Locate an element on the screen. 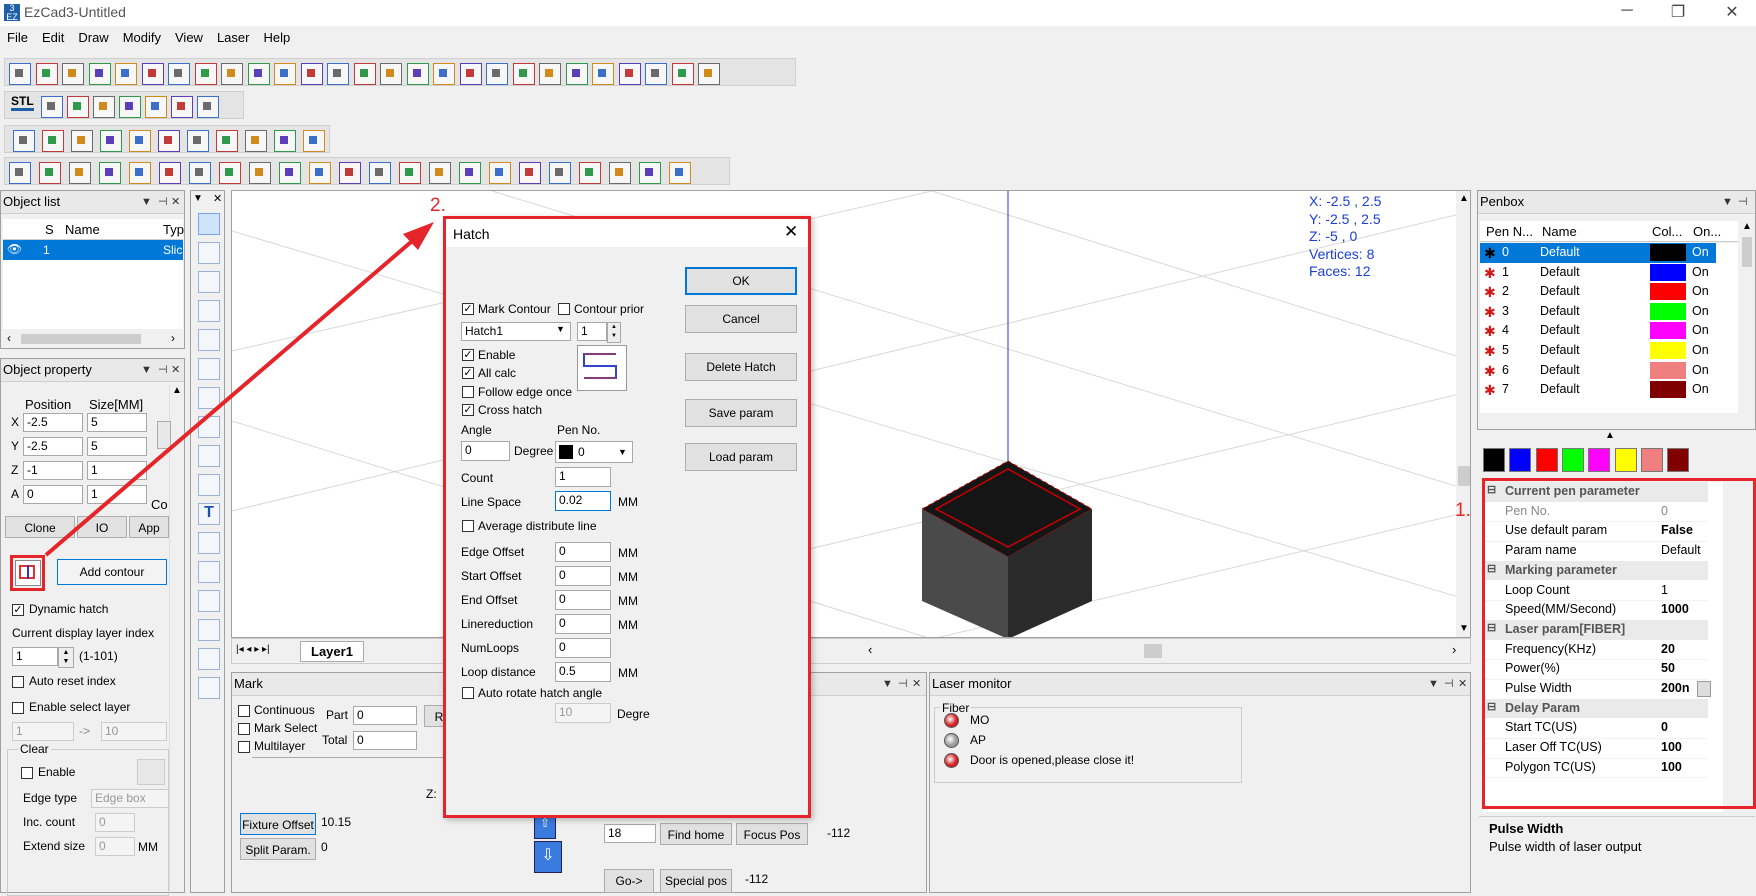  part-input: 0 is located at coordinates (385, 715).